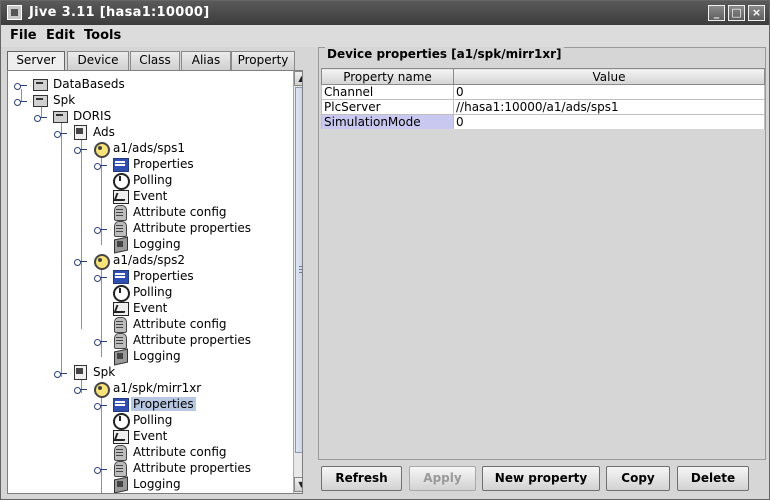 This screenshot has height=500, width=770. What do you see at coordinates (442, 478) in the screenshot?
I see `apply-button: Apply` at bounding box center [442, 478].